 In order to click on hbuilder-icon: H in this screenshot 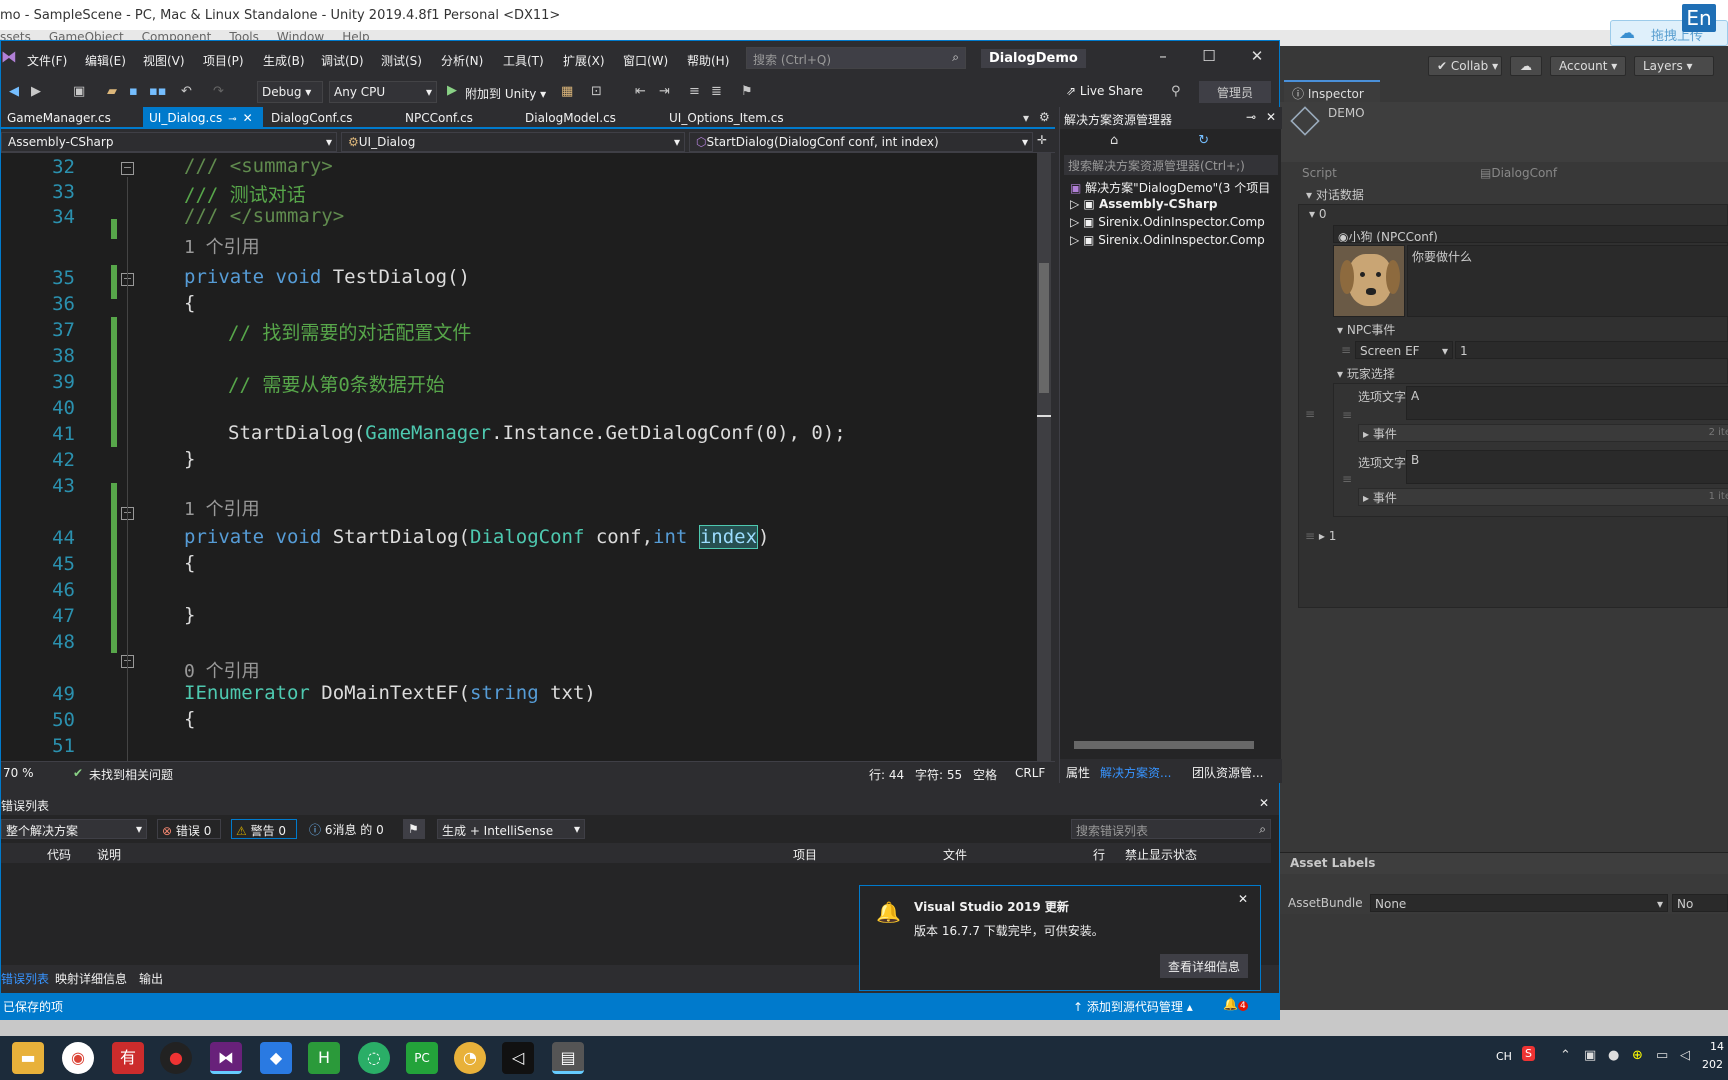, I will do `click(324, 1058)`.